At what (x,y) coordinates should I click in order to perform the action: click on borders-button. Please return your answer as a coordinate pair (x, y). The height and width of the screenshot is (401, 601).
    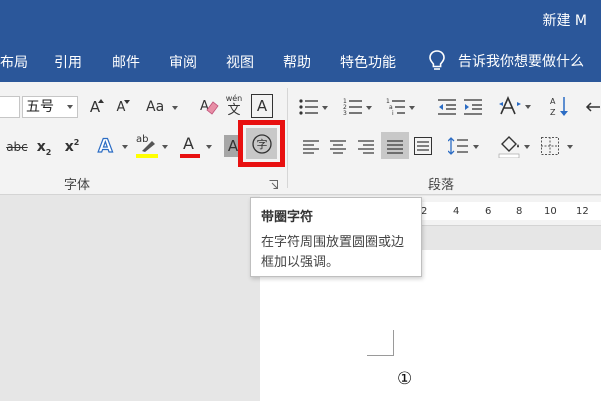
    Looking at the image, I should click on (559, 146).